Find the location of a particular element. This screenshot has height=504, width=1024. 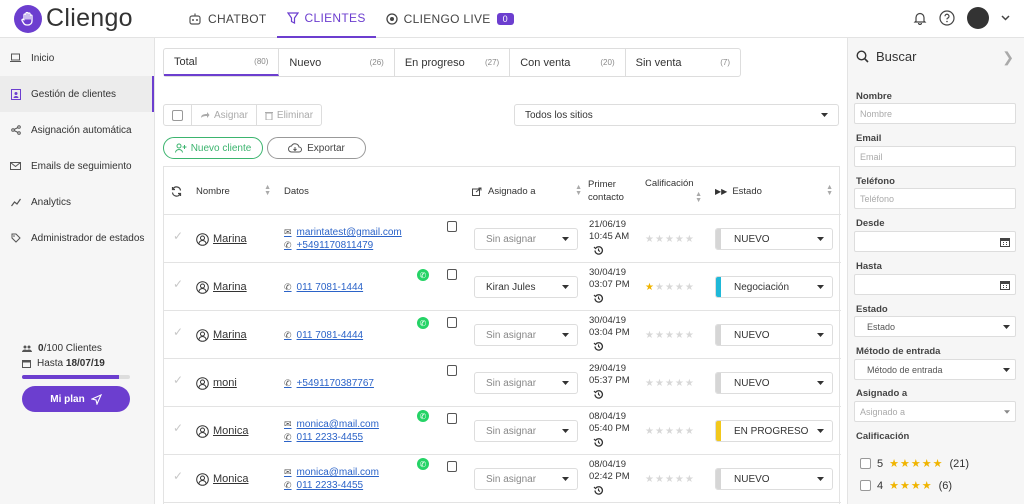

delete-button: Eliminar is located at coordinates (289, 115).